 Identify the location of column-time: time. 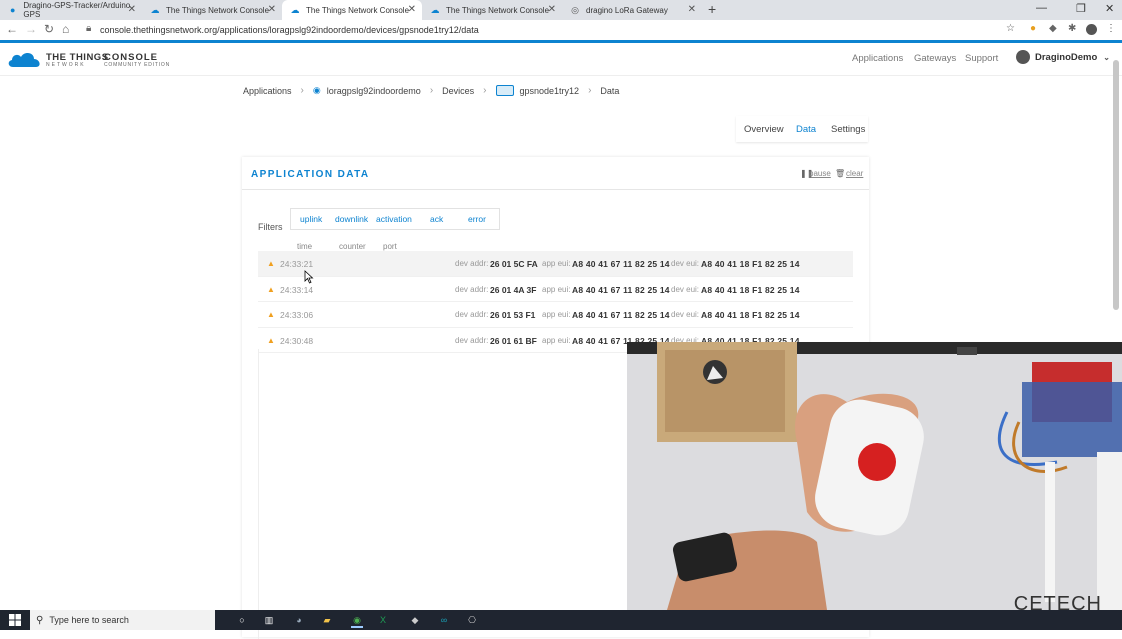
(305, 246).